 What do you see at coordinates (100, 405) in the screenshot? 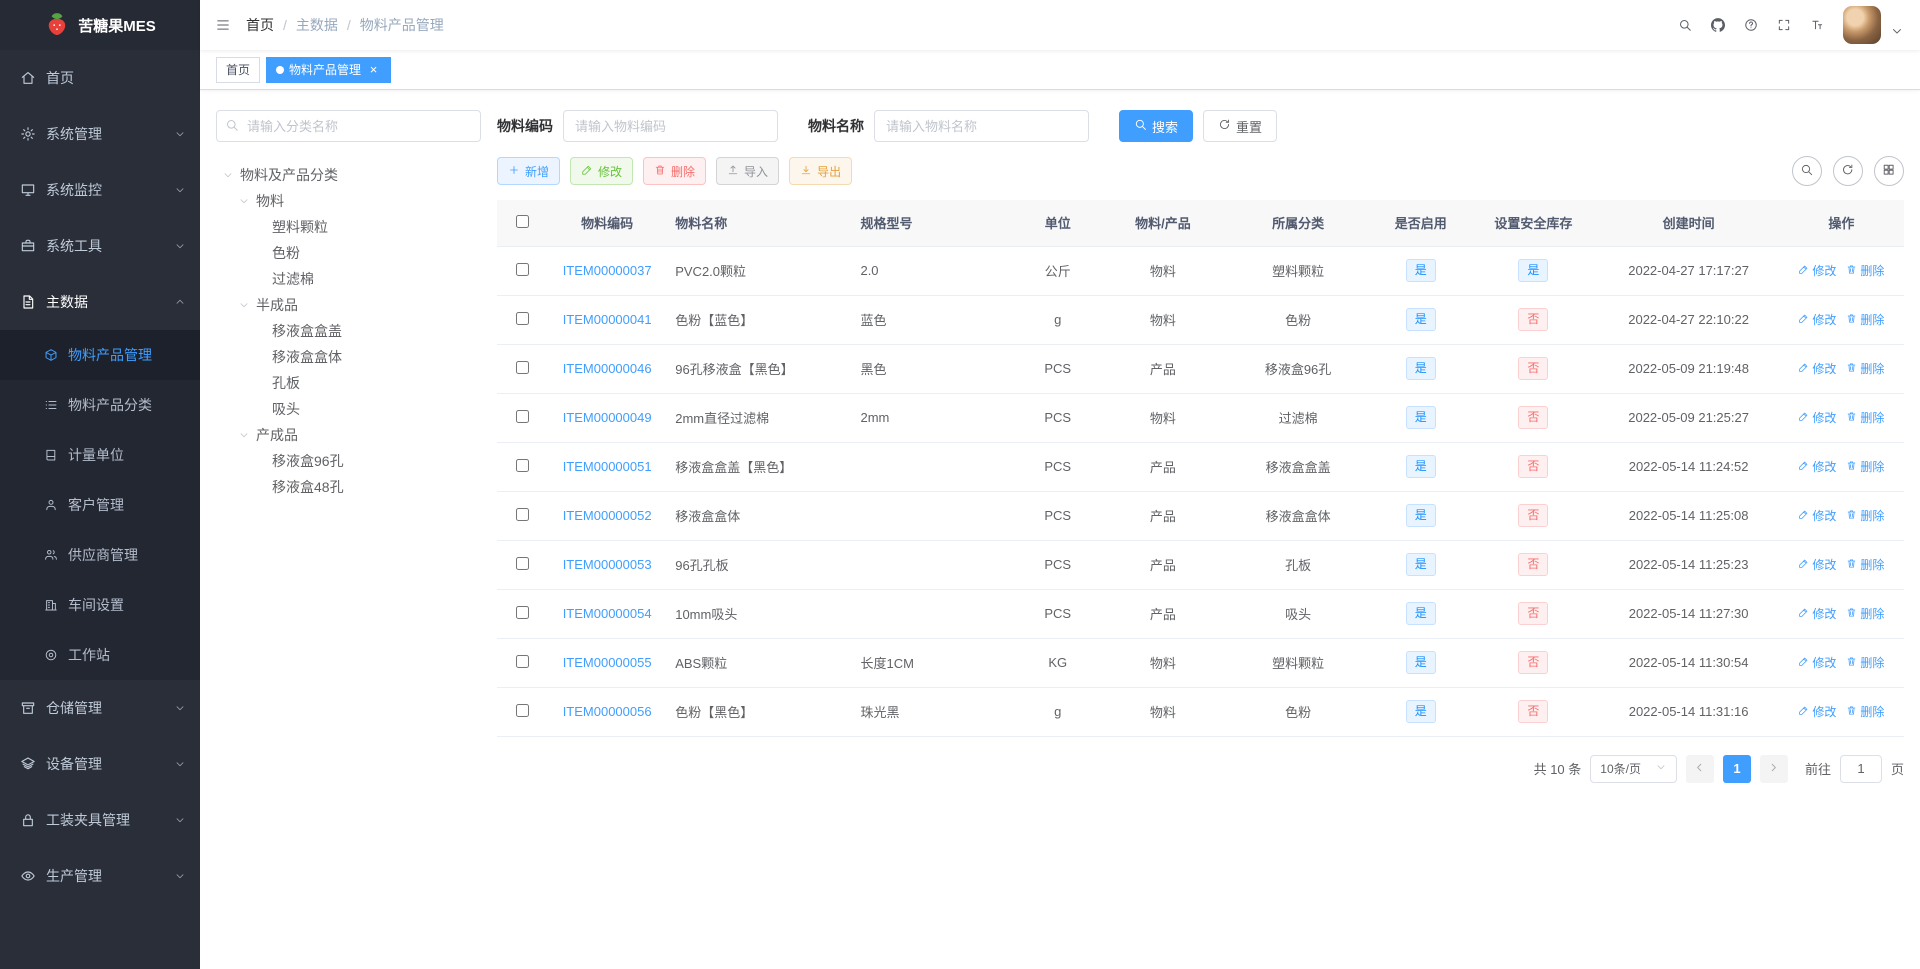
I see `sidebar-item-material-product-category: 物料产品分类` at bounding box center [100, 405].